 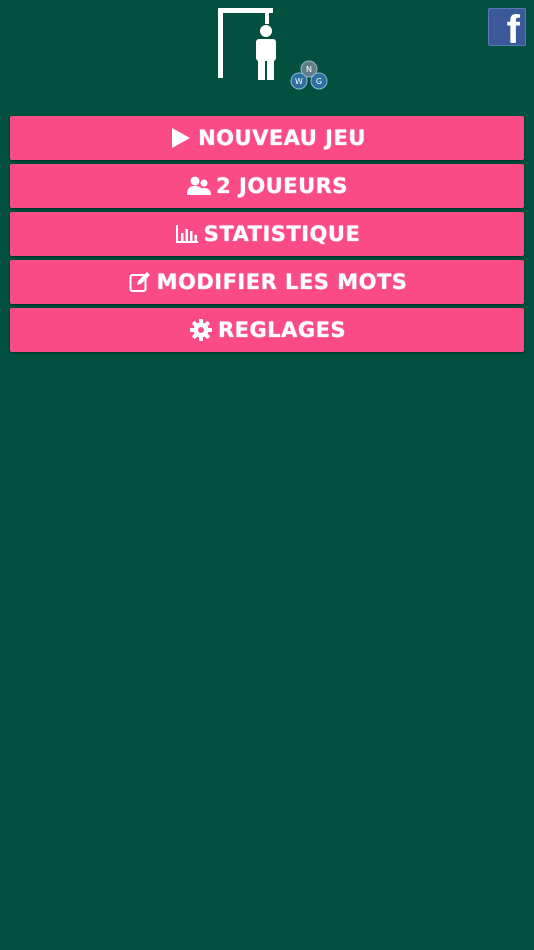 I want to click on settings-label: REGLAGES, so click(x=282, y=330).